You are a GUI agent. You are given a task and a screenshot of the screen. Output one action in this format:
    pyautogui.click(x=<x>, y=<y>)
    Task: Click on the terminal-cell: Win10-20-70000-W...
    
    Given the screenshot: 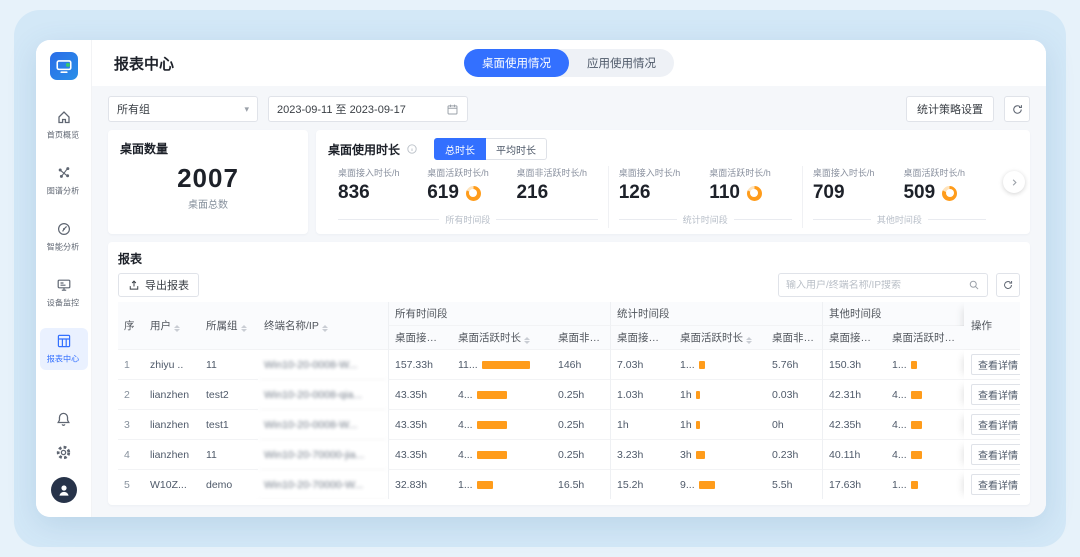 What is the action you would take?
    pyautogui.click(x=323, y=484)
    